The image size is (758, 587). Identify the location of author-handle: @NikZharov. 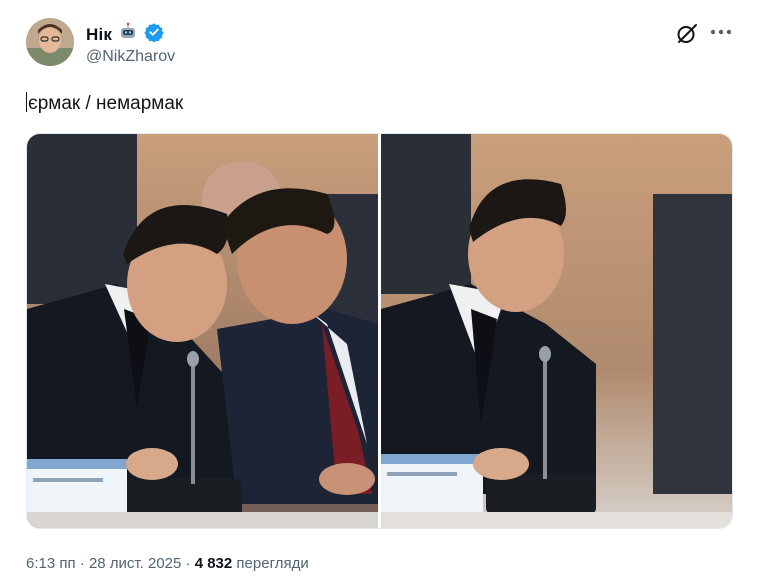
(130, 57).